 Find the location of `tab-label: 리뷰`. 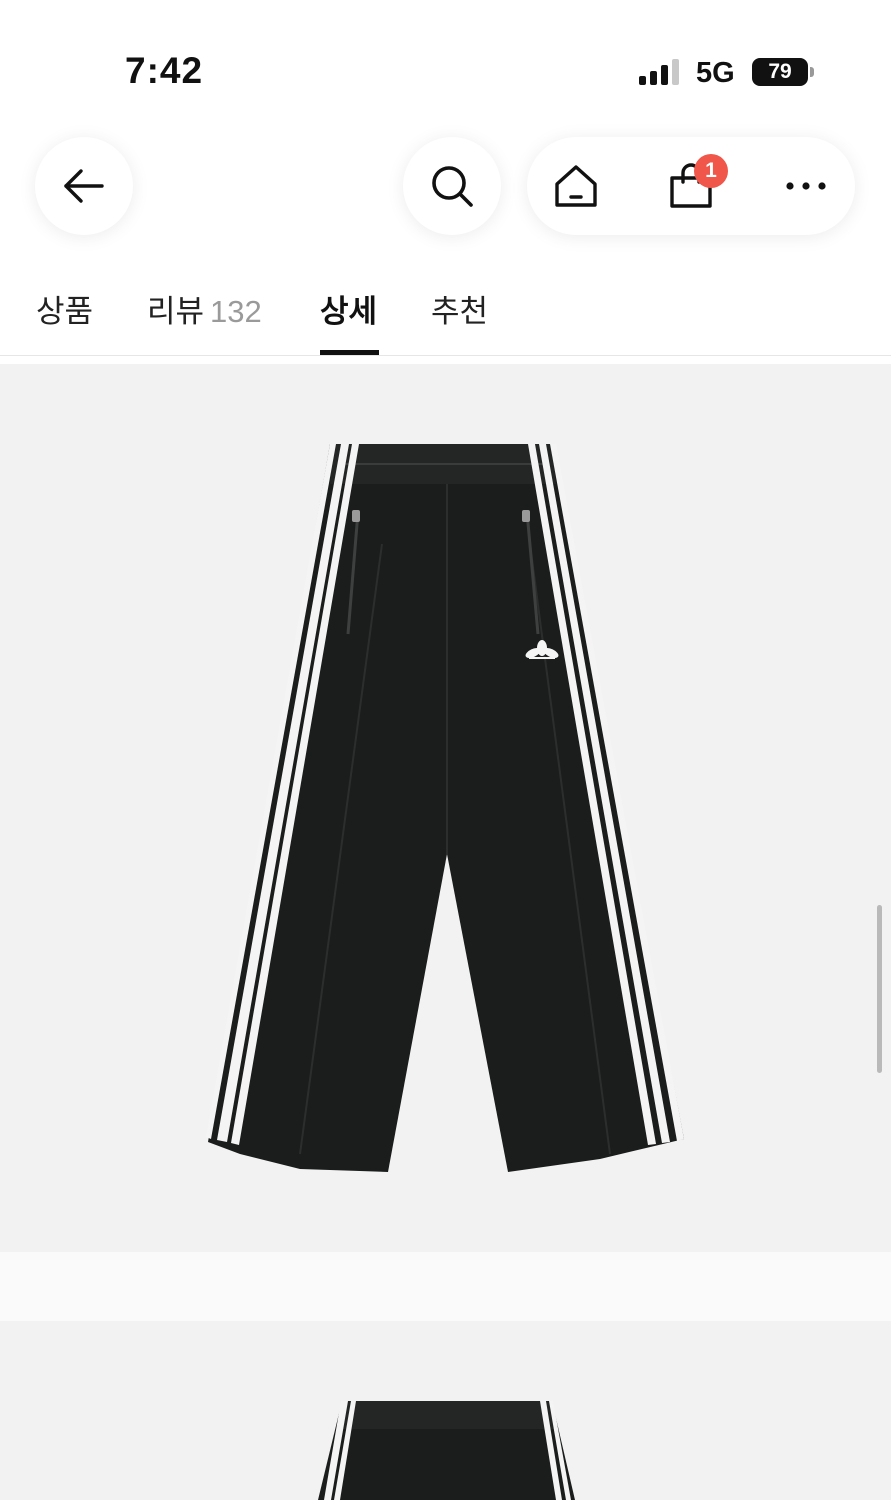

tab-label: 리뷰 is located at coordinates (176, 311).